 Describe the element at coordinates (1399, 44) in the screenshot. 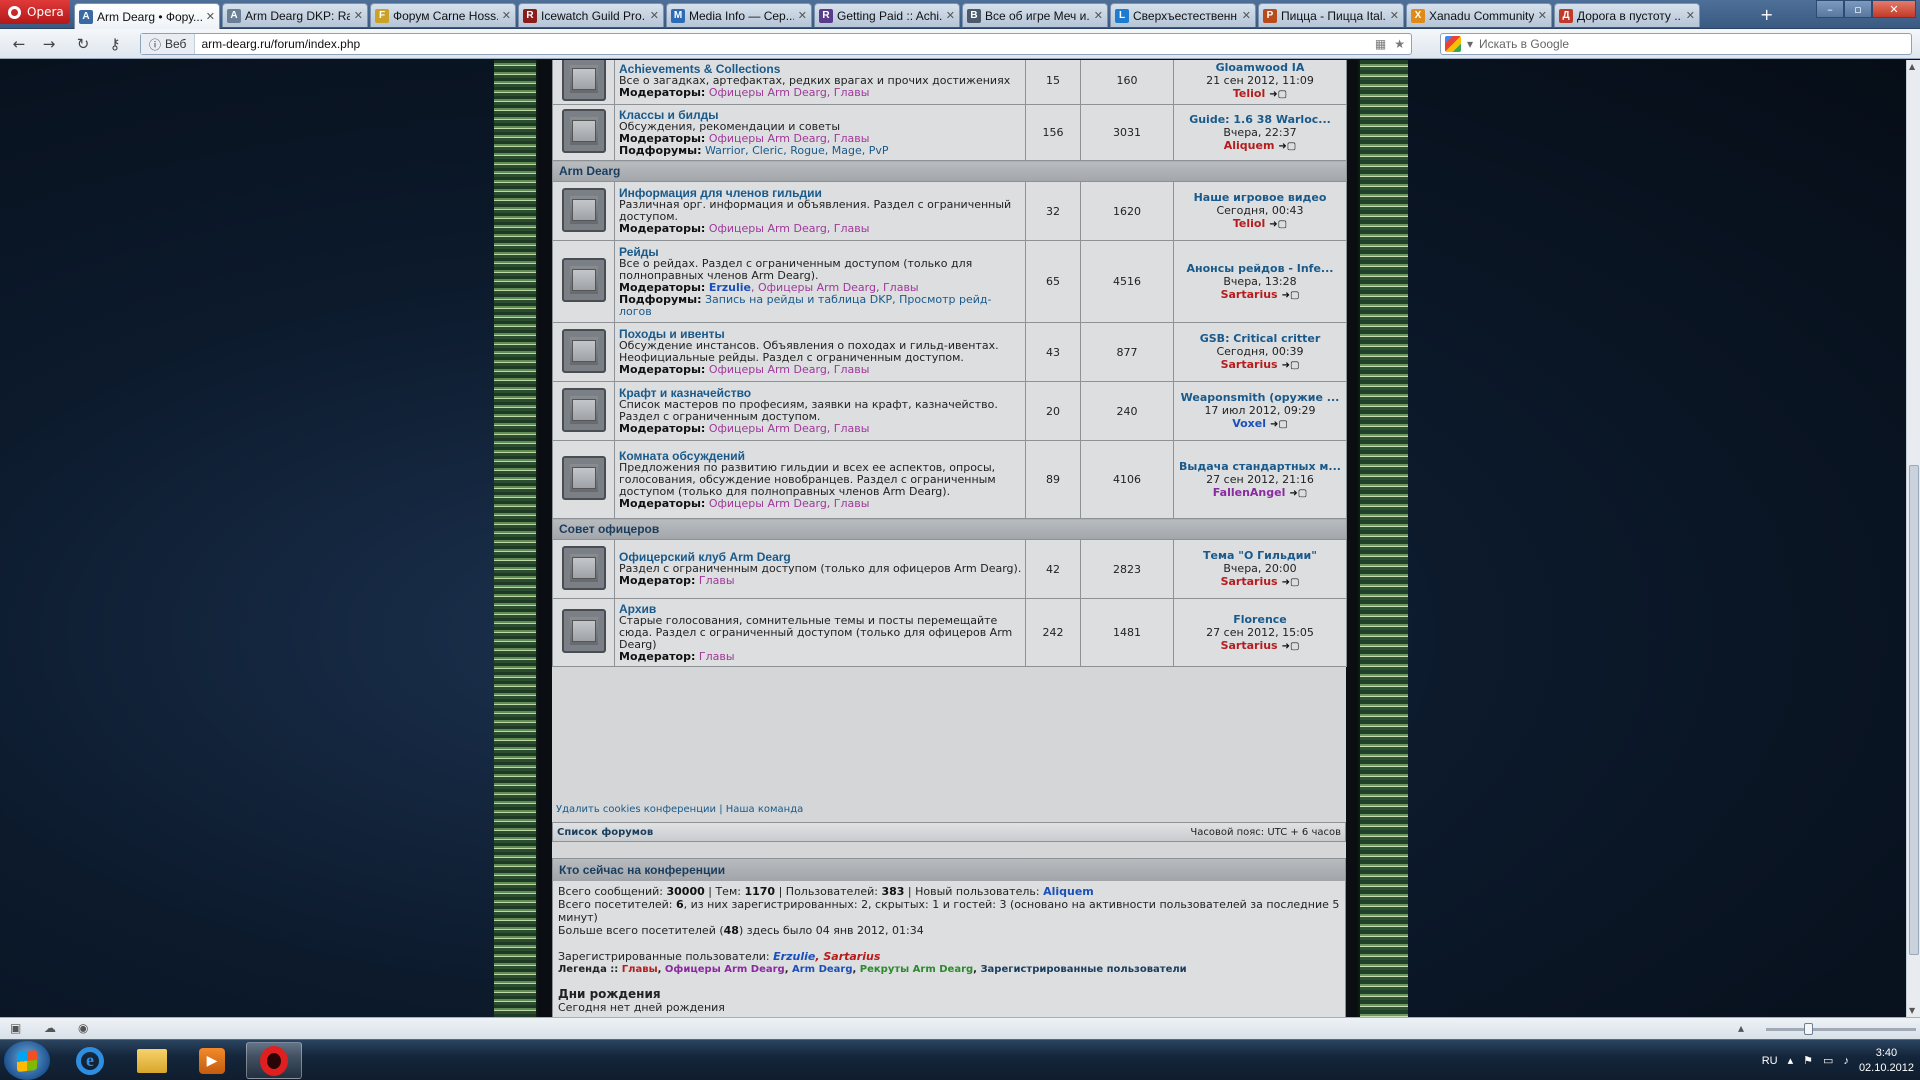

I see `bookmark-star-icon: ★` at that location.